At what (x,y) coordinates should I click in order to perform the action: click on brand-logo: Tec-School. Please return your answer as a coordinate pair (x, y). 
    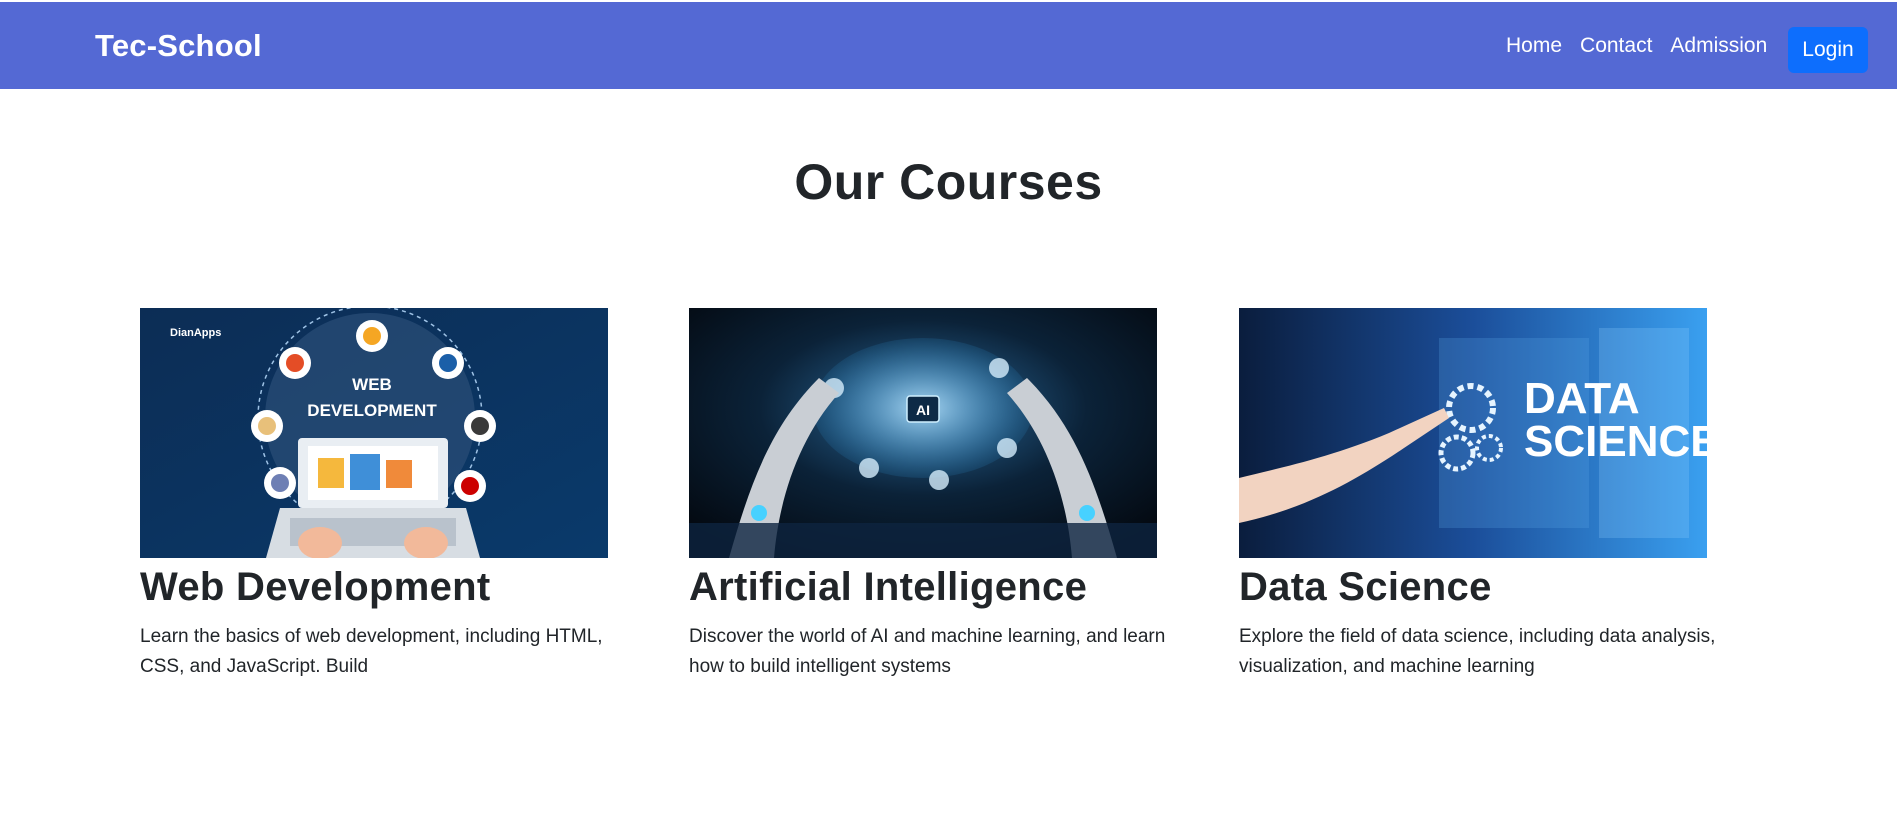
    Looking at the image, I should click on (178, 46).